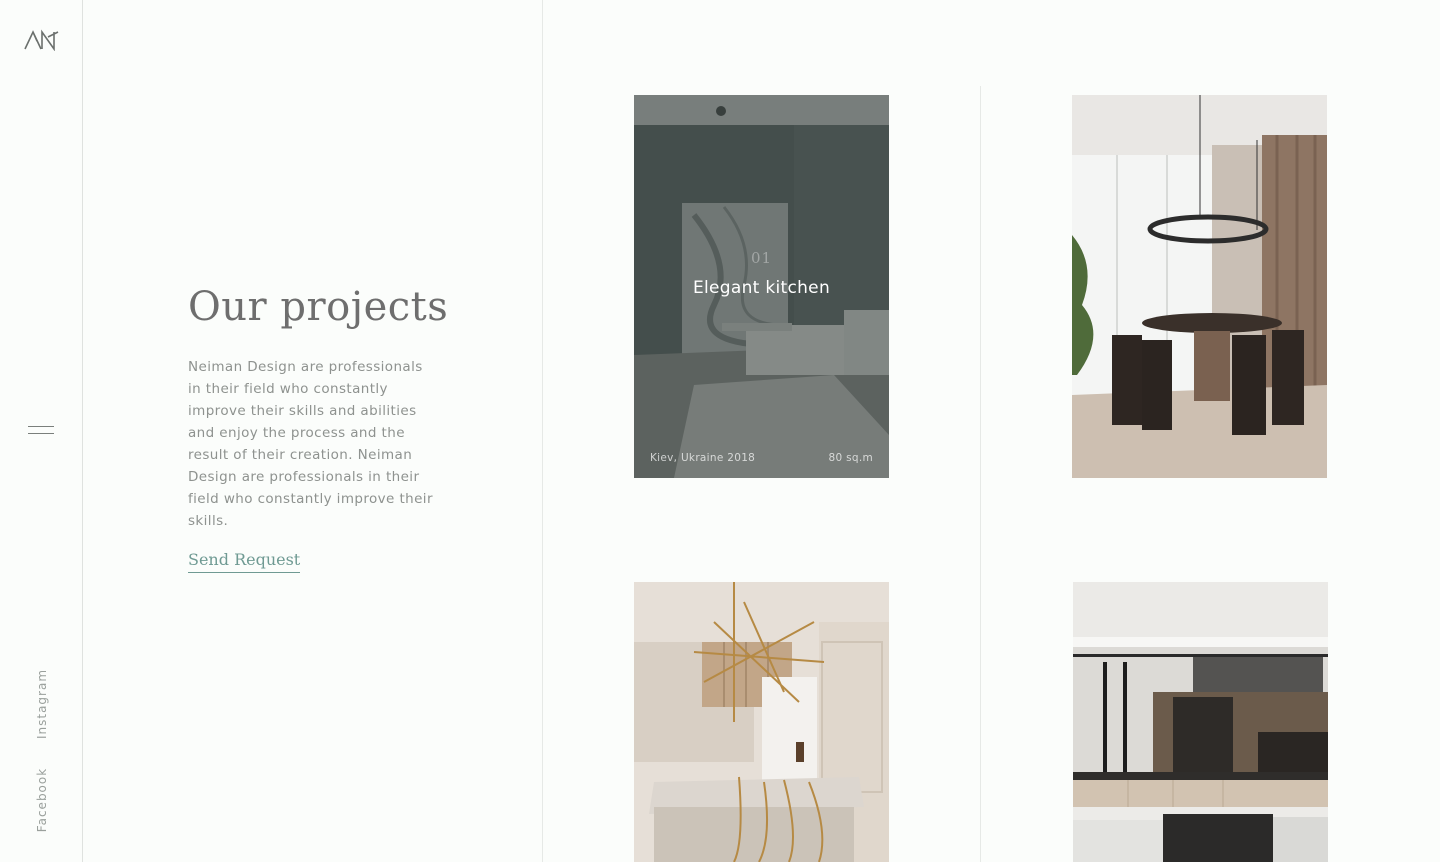  I want to click on logo-icon, so click(42, 40).